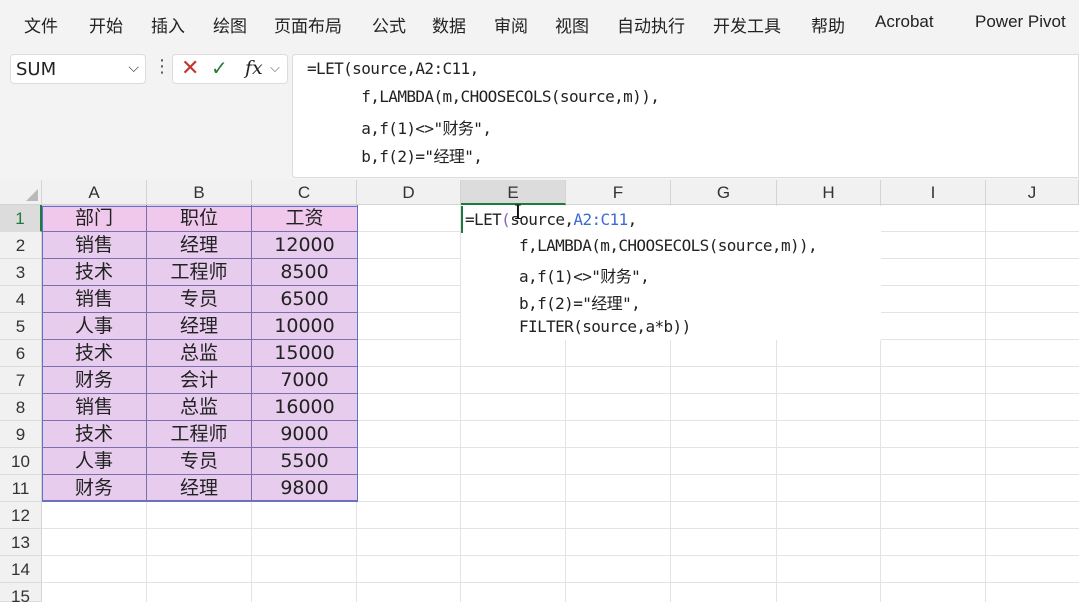 Image resolution: width=1079 pixels, height=602 pixels. What do you see at coordinates (933, 192) in the screenshot?
I see `column-header-i: I` at bounding box center [933, 192].